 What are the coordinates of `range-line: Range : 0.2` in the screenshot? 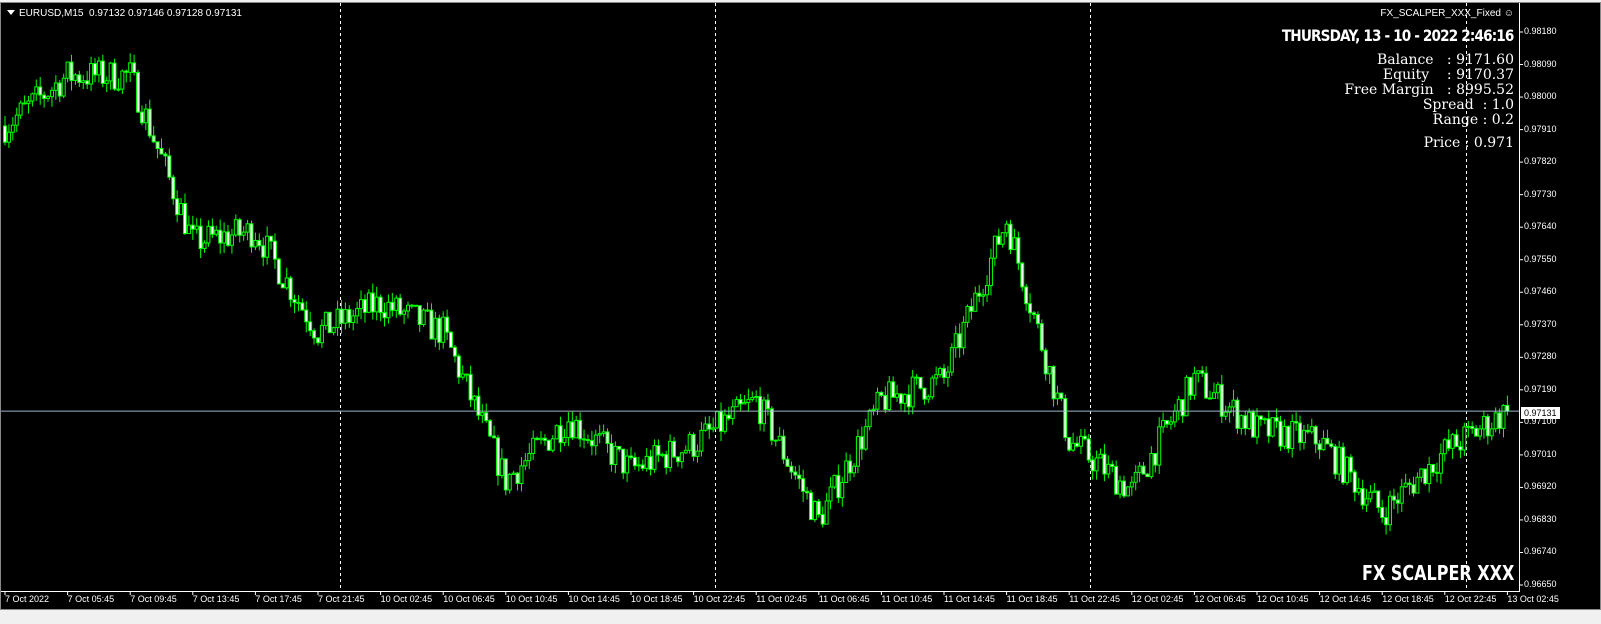 It's located at (1473, 120).